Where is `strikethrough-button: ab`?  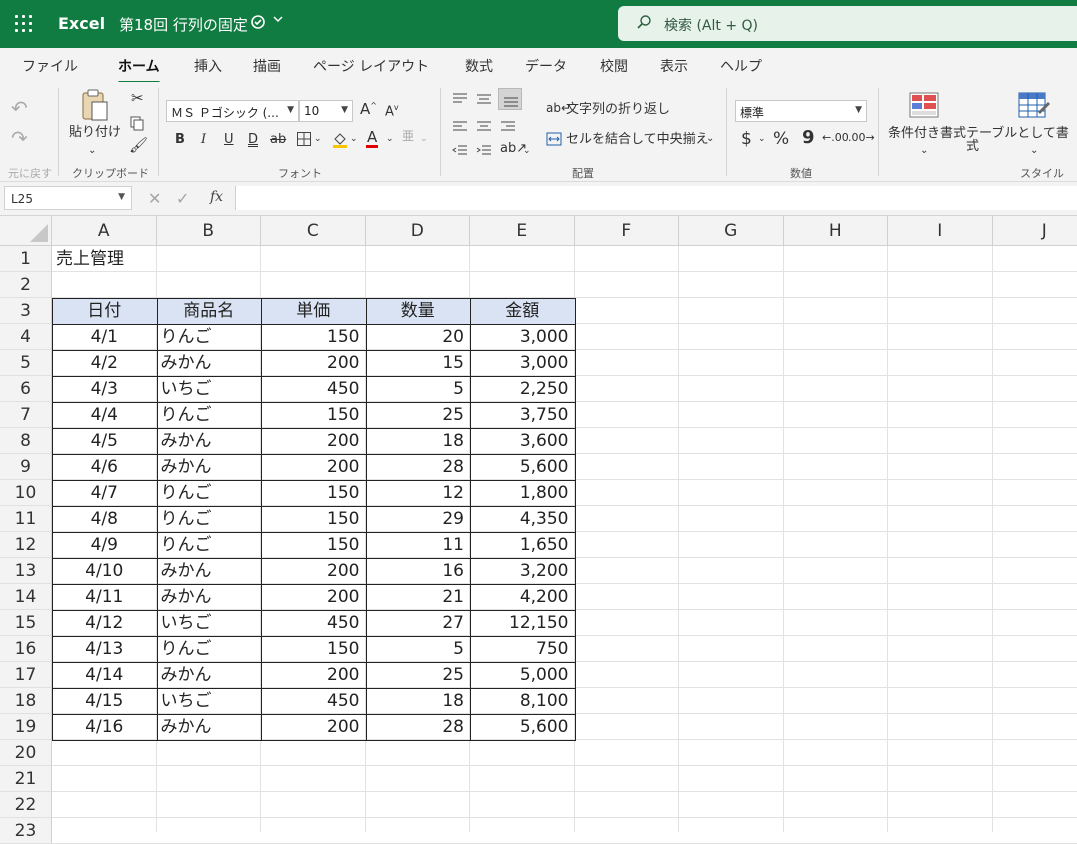
strikethrough-button: ab is located at coordinates (278, 139).